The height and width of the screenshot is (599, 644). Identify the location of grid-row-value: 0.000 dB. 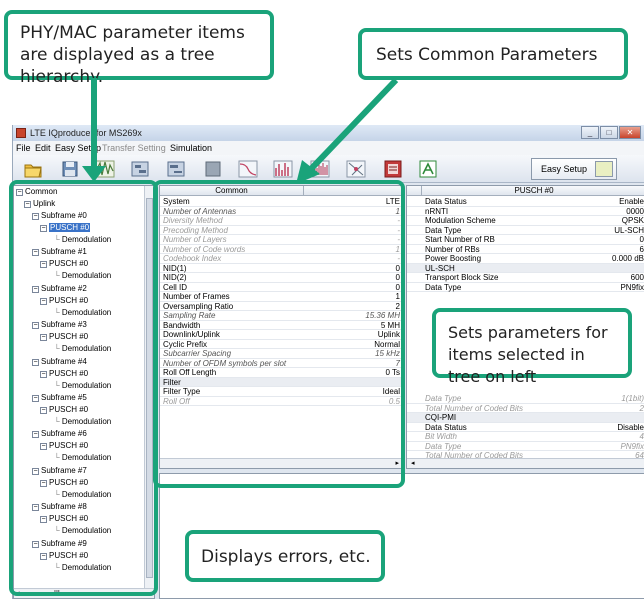
(628, 259).